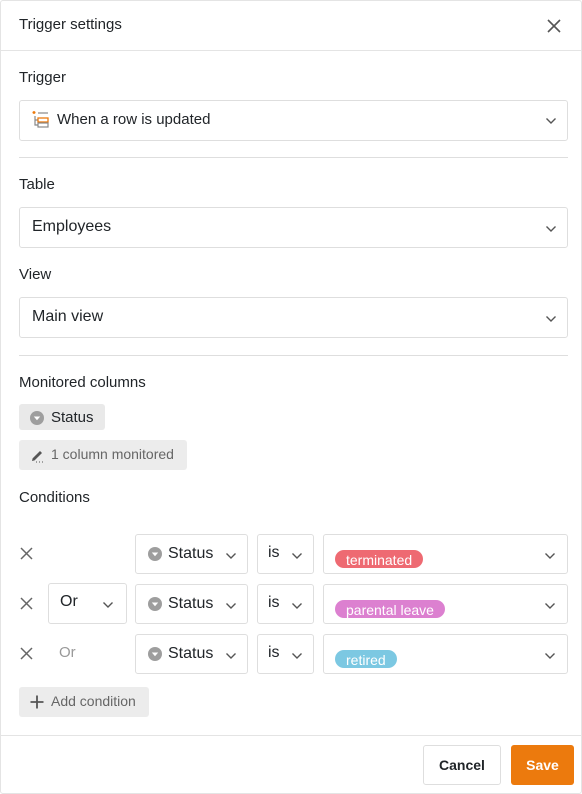 This screenshot has height=794, width=582. I want to click on monitored-column-chip: Status, so click(62, 417).